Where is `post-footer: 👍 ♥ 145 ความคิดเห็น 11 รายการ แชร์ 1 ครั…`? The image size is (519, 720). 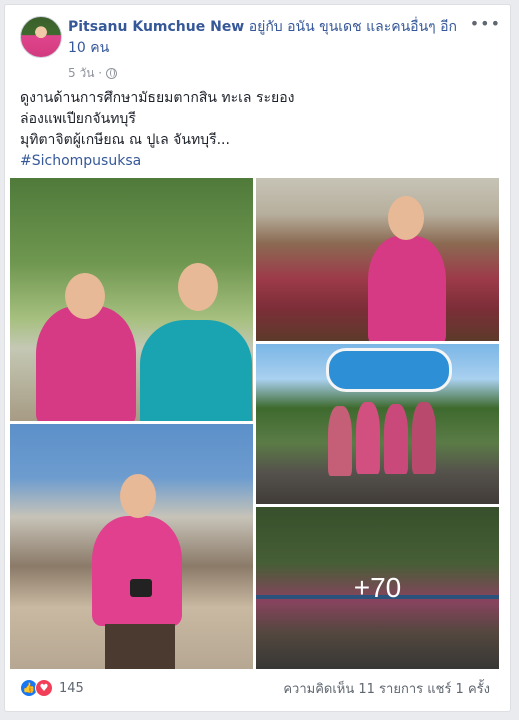 post-footer: 👍 ♥ 145 ความคิดเห็น 11 รายการ แชร์ 1 ครั… is located at coordinates (255, 688).